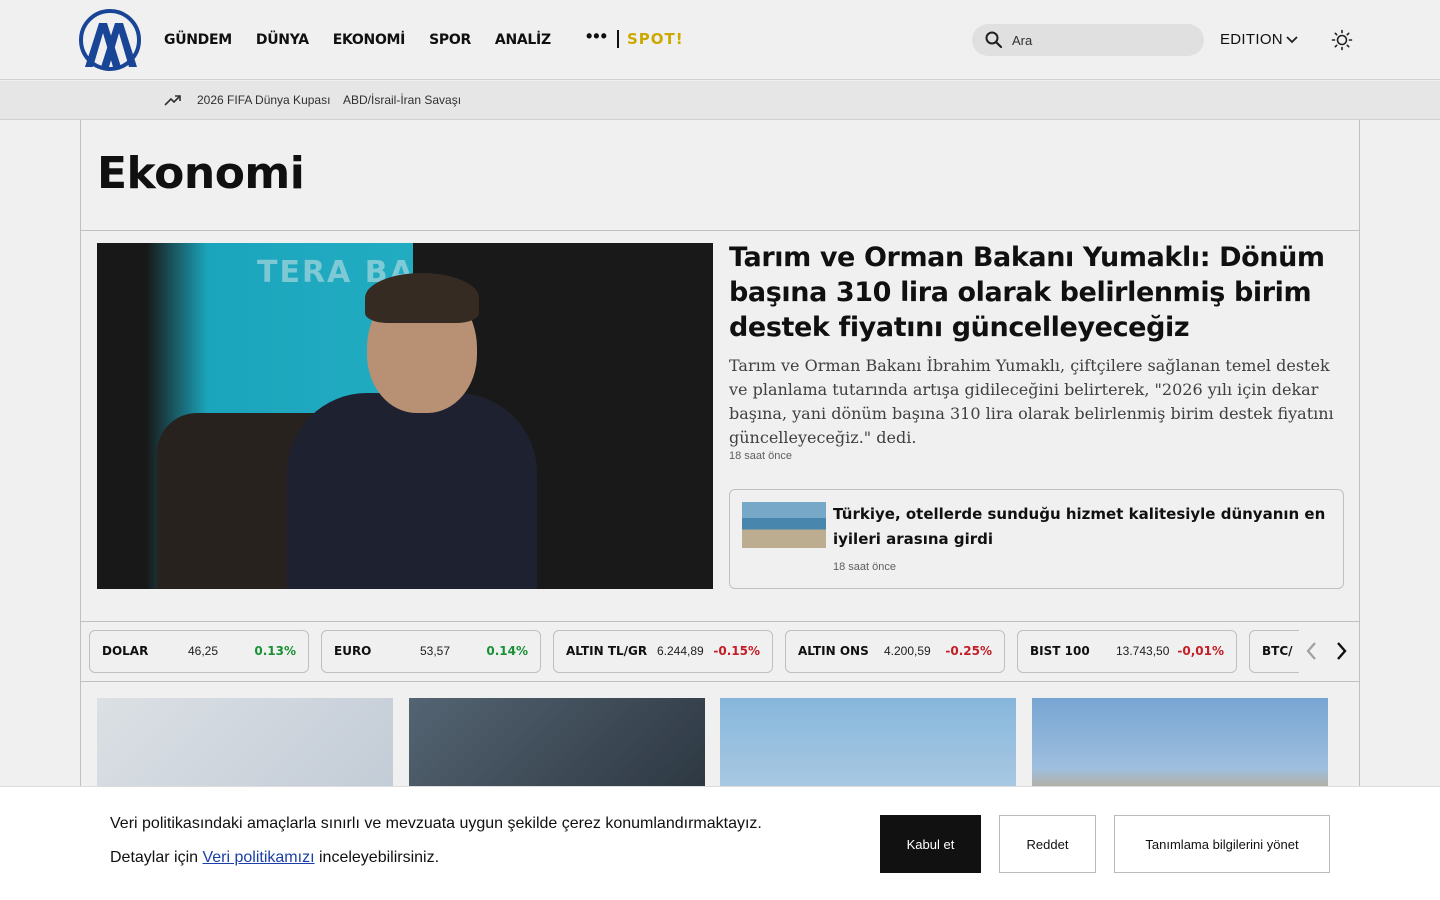  I want to click on accept-cookies-button: Kabul et, so click(930, 844).